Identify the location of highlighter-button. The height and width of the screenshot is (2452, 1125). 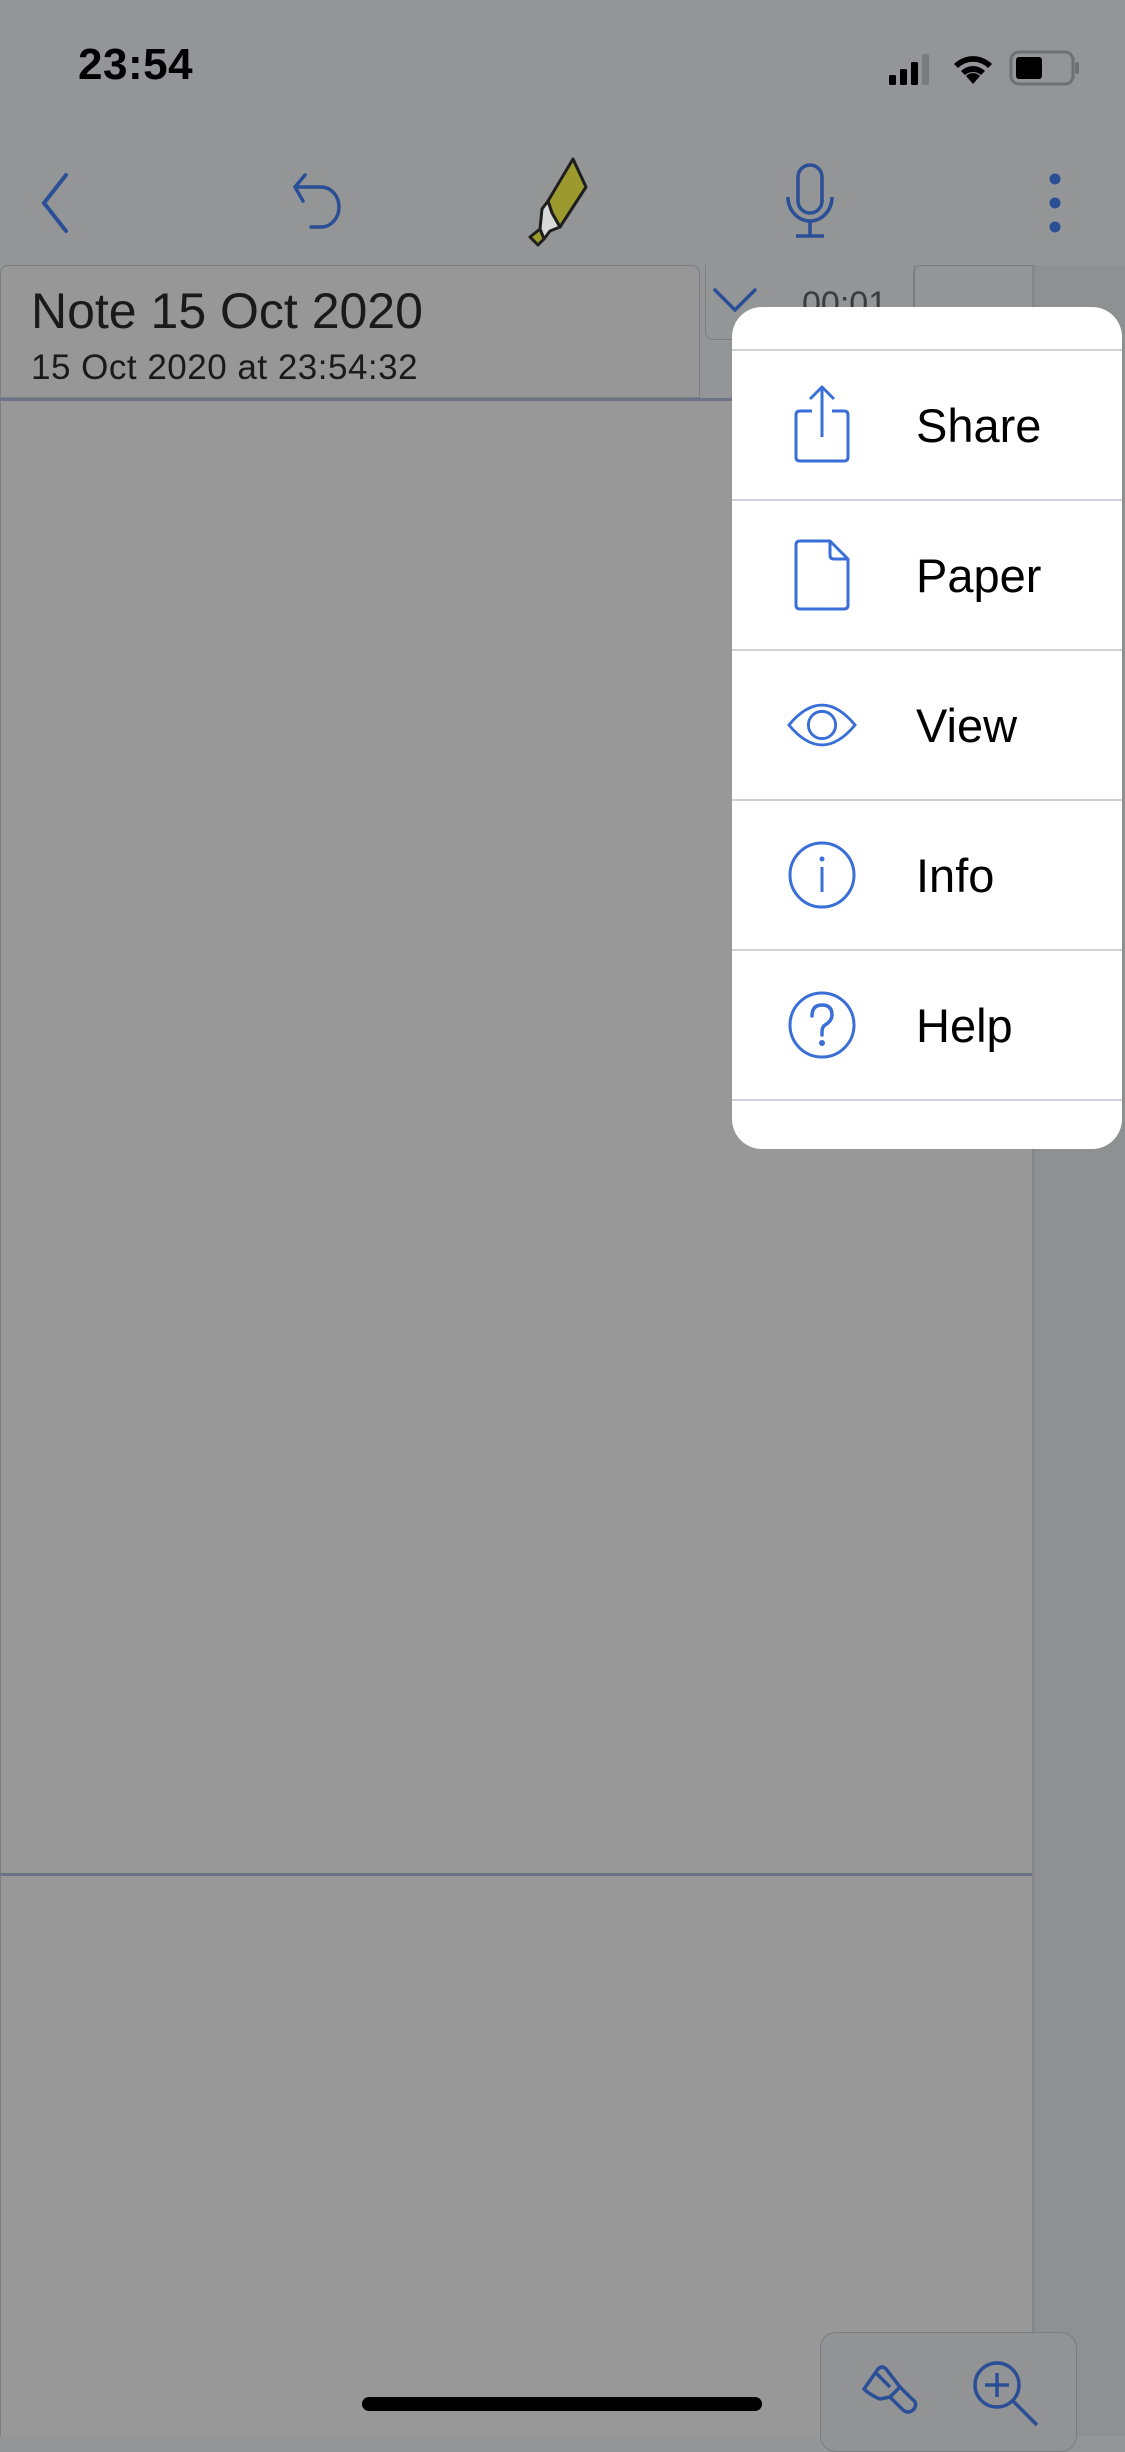
(560, 205).